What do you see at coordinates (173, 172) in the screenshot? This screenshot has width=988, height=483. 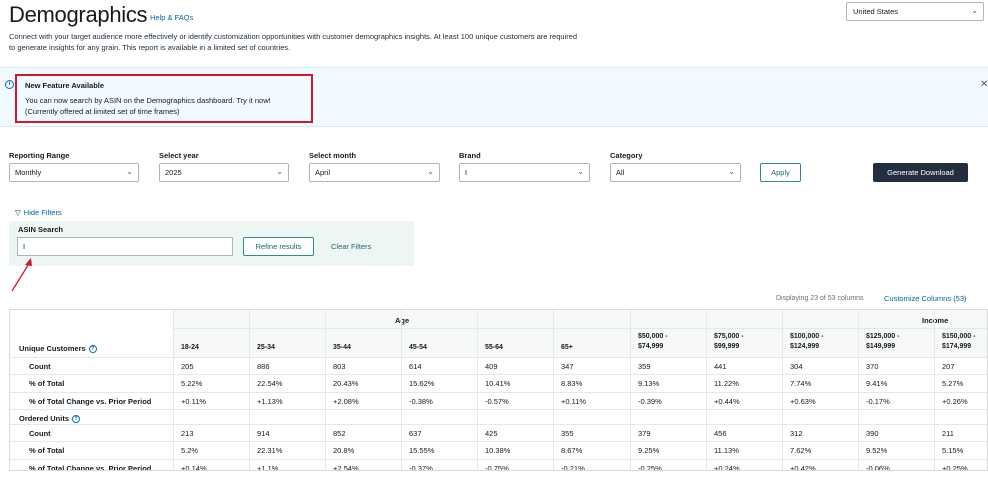 I see `year-value: 2025` at bounding box center [173, 172].